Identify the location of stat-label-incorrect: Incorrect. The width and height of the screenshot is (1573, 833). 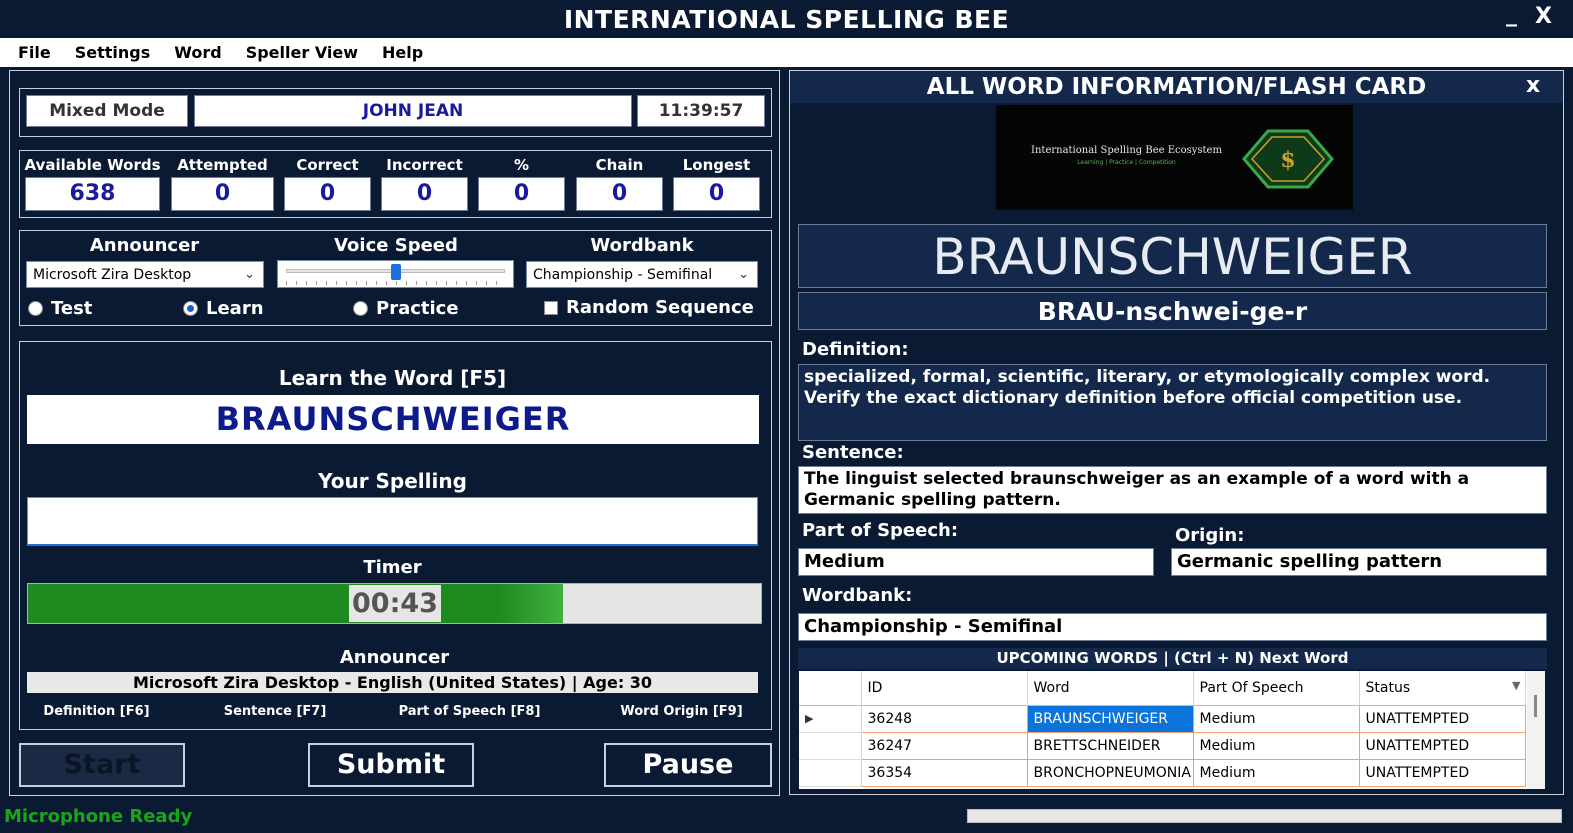
(424, 165).